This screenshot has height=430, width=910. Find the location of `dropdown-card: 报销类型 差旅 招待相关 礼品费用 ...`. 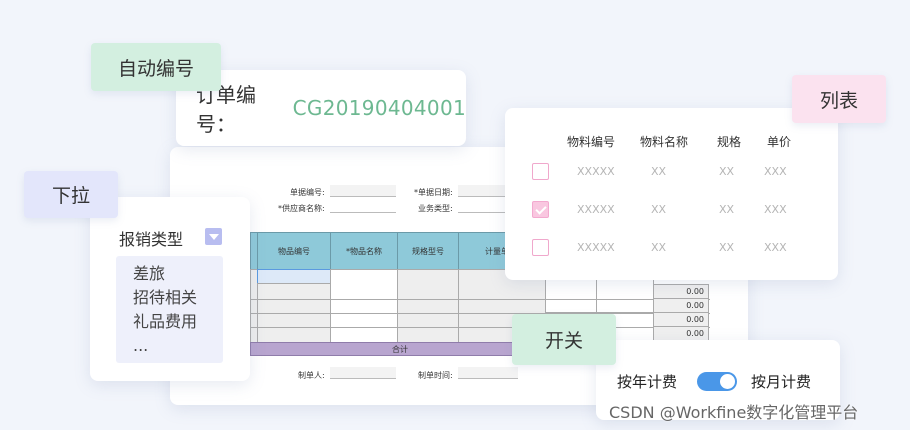

dropdown-card: 报销类型 差旅 招待相关 礼品费用 ... is located at coordinates (170, 289).